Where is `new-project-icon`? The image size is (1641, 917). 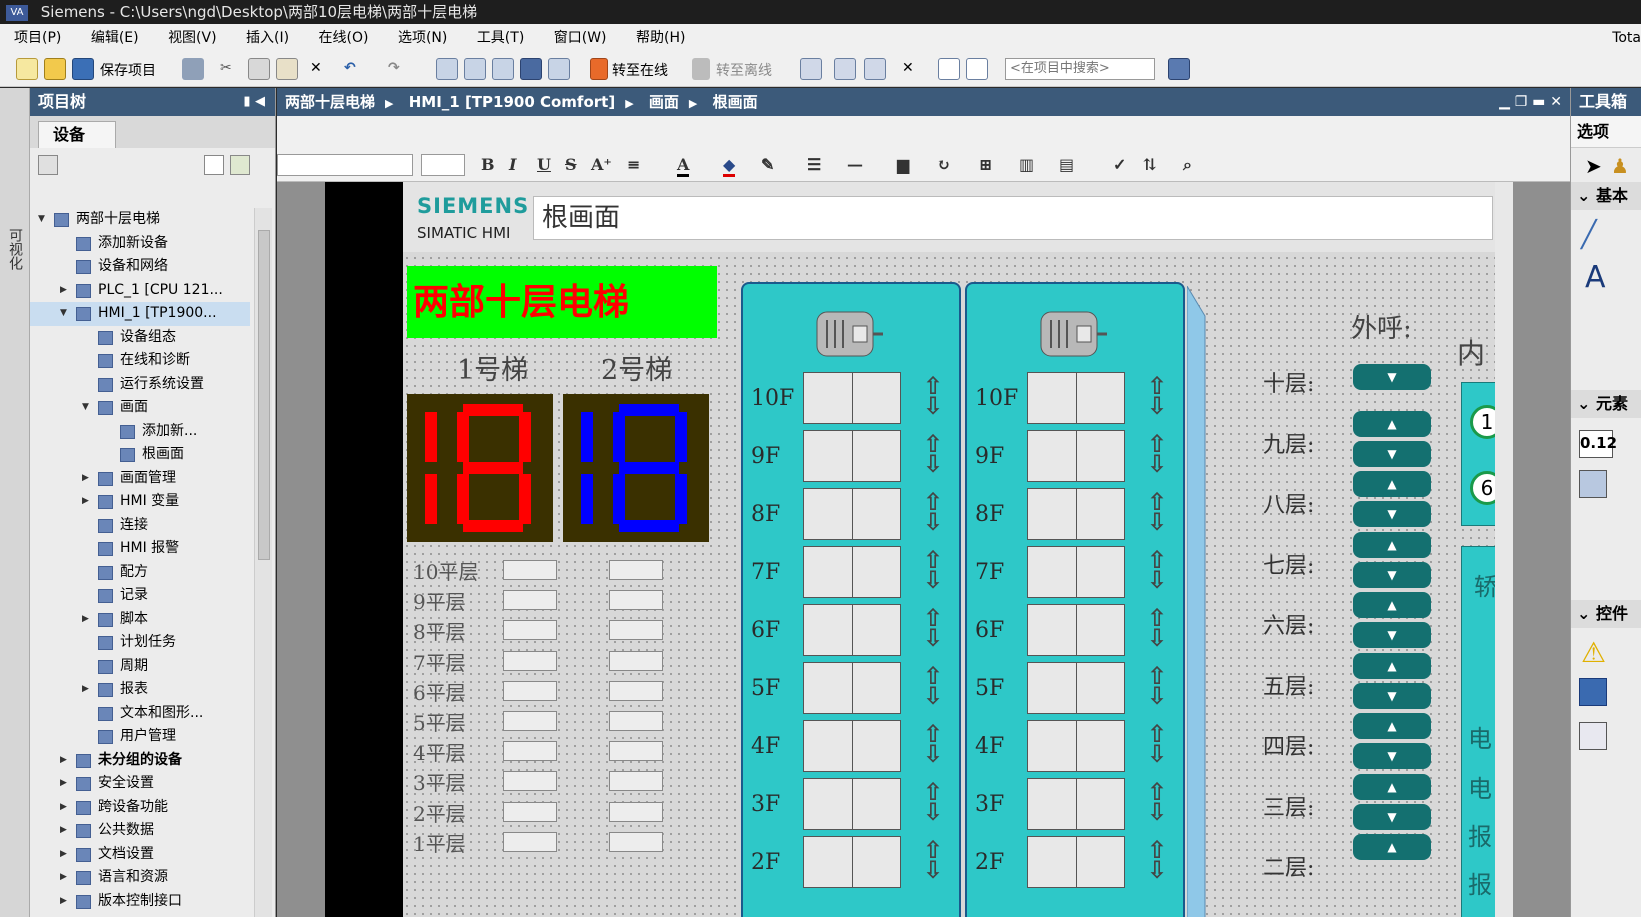 new-project-icon is located at coordinates (27, 69).